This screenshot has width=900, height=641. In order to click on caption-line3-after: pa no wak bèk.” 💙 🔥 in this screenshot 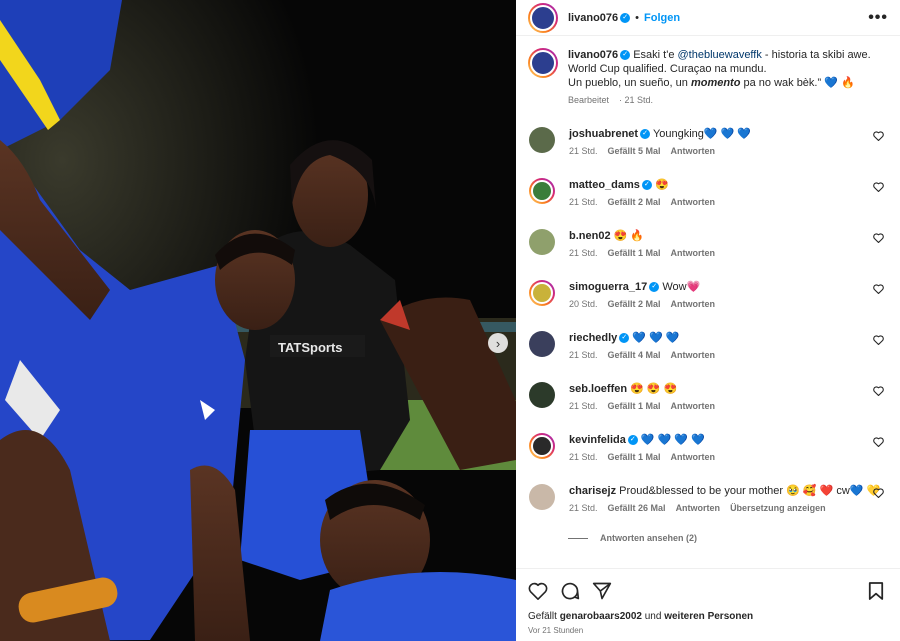, I will do `click(797, 83)`.